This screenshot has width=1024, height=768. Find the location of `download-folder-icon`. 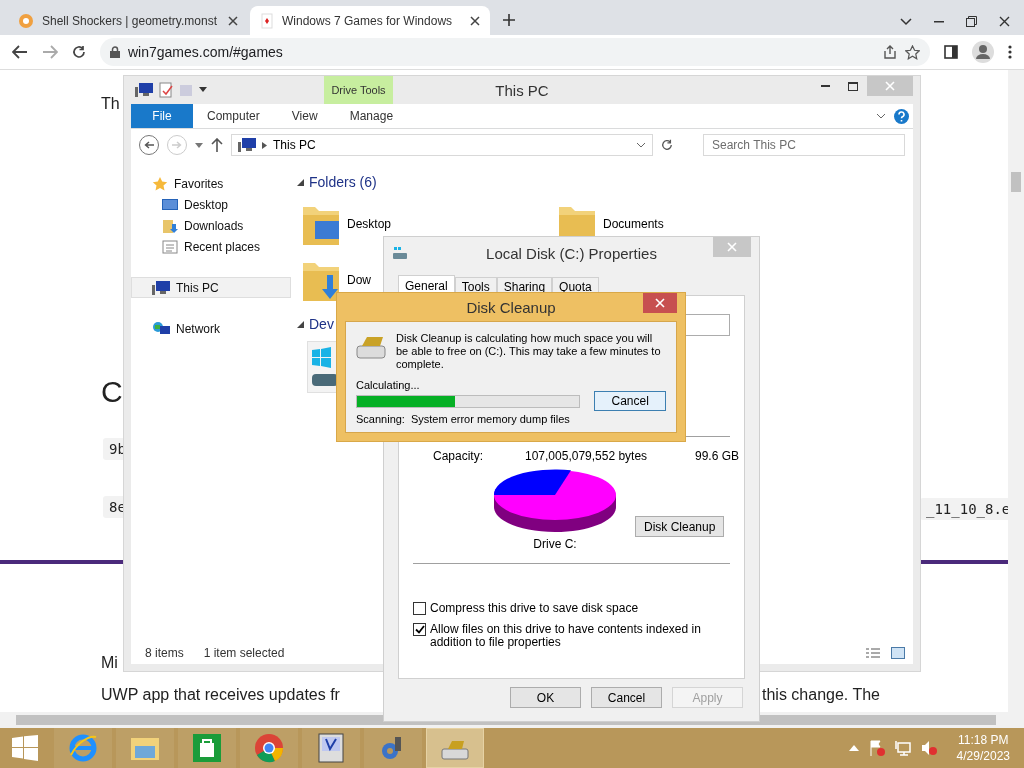

download-folder-icon is located at coordinates (170, 225).